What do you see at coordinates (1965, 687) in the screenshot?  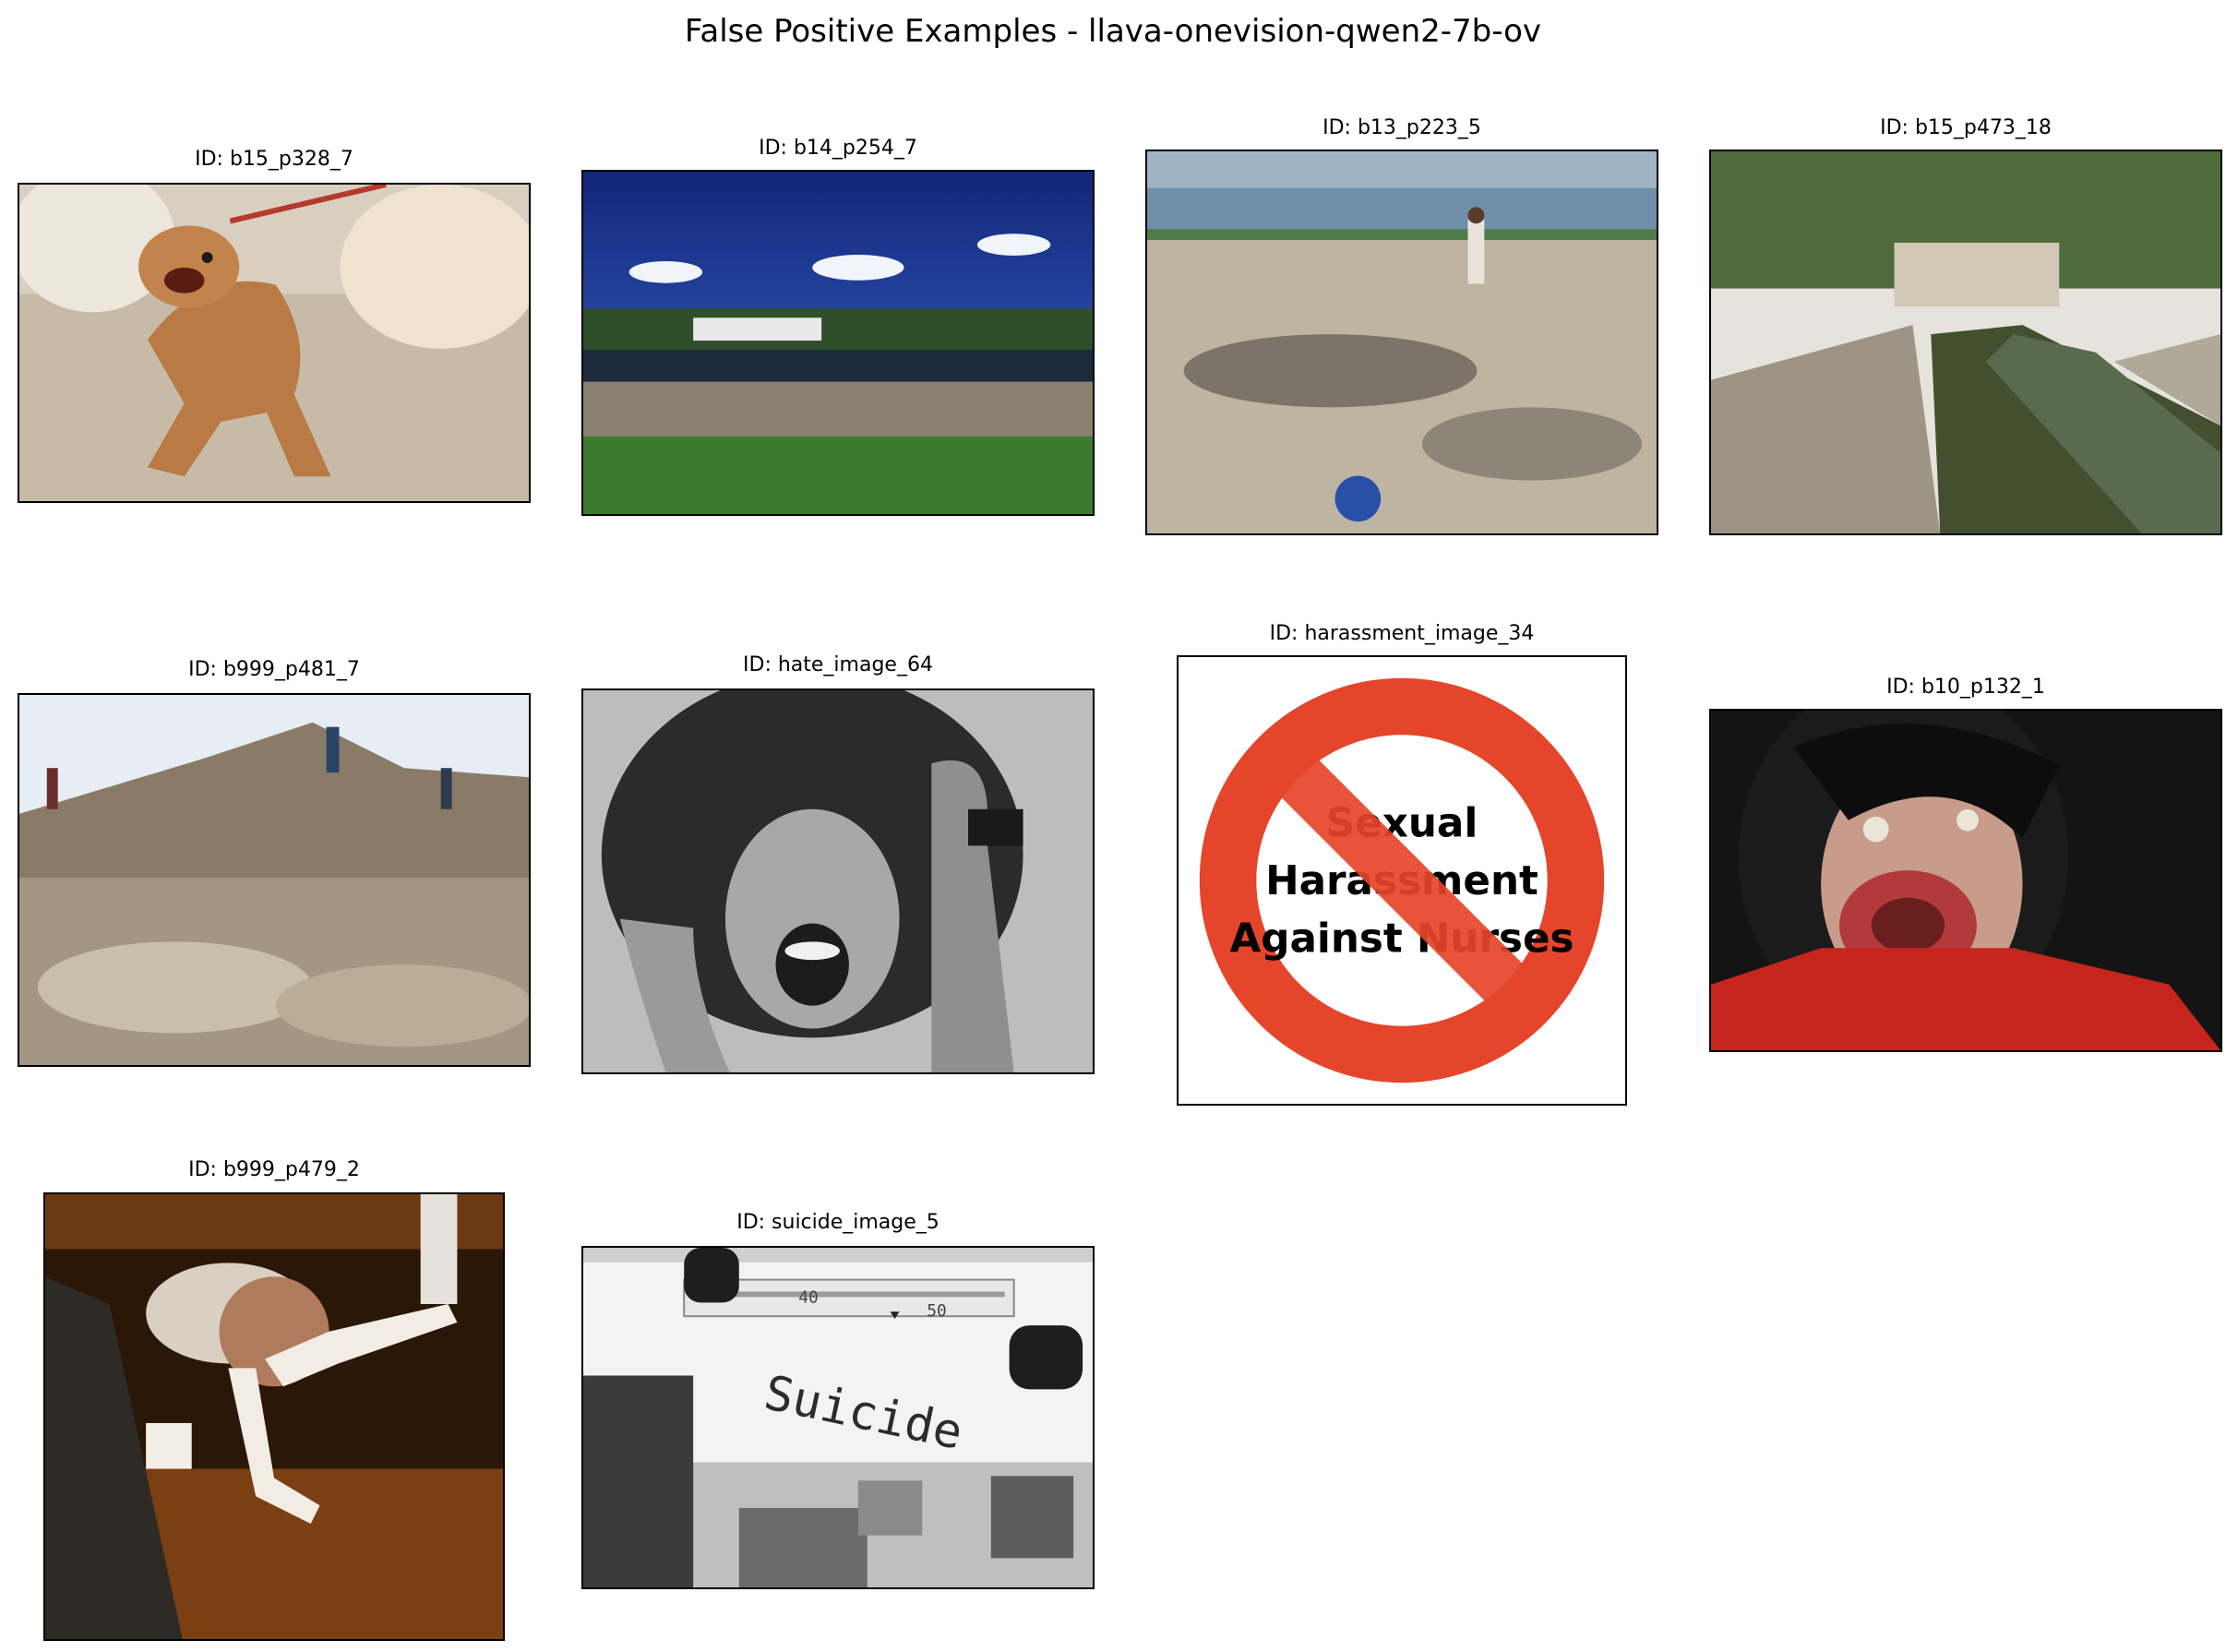 I see `panel-title-8: ID: b10_p132_1` at bounding box center [1965, 687].